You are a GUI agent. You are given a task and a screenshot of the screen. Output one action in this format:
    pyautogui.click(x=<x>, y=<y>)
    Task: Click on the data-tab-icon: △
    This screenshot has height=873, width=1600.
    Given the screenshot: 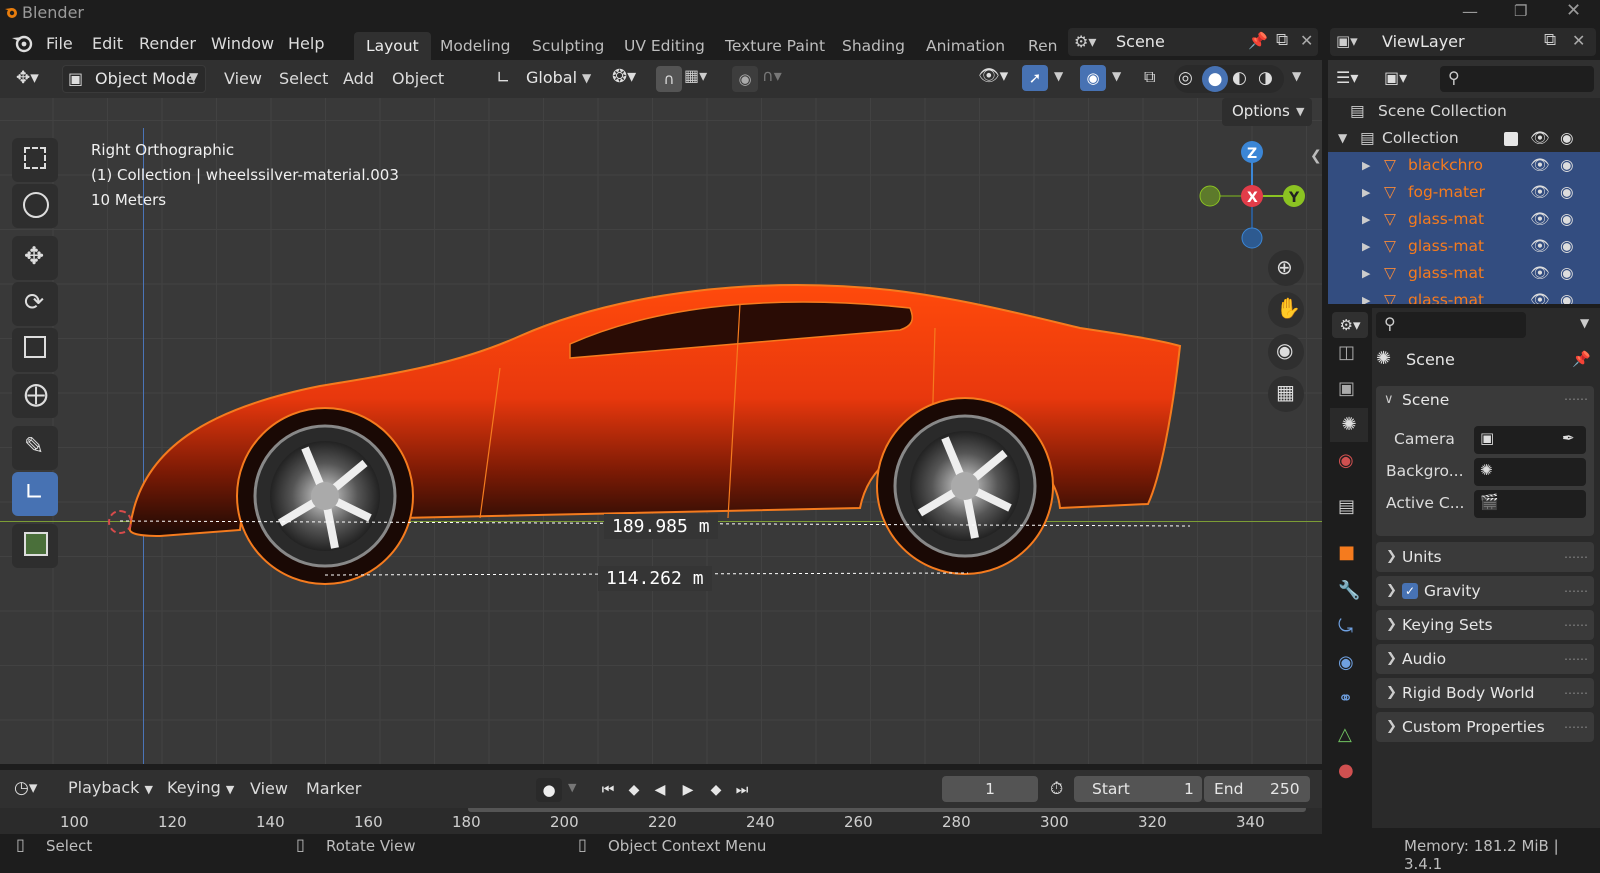 What is the action you would take?
    pyautogui.click(x=1345, y=734)
    